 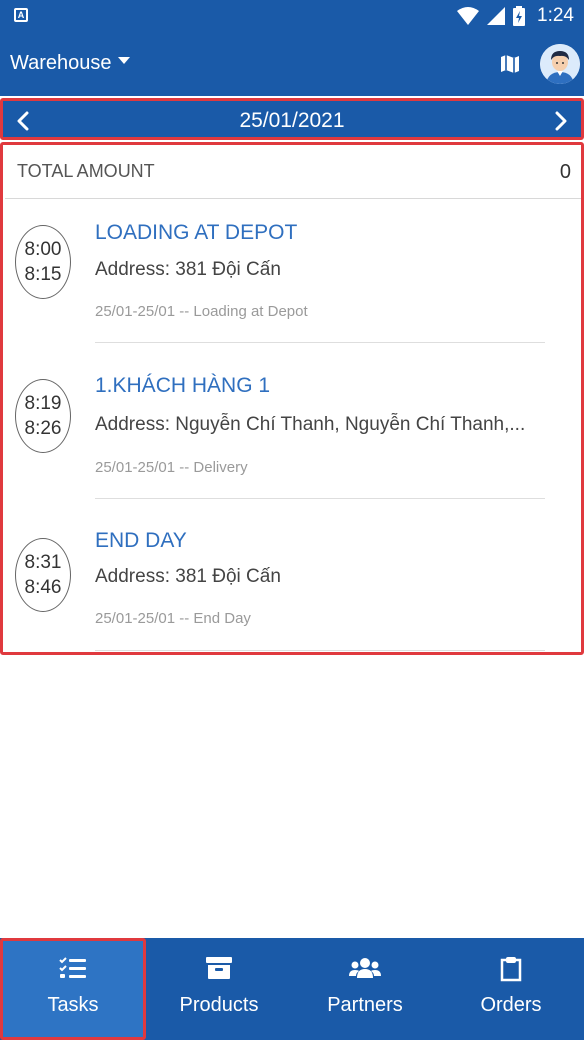 I want to click on start-time: 8:00, so click(x=43, y=249).